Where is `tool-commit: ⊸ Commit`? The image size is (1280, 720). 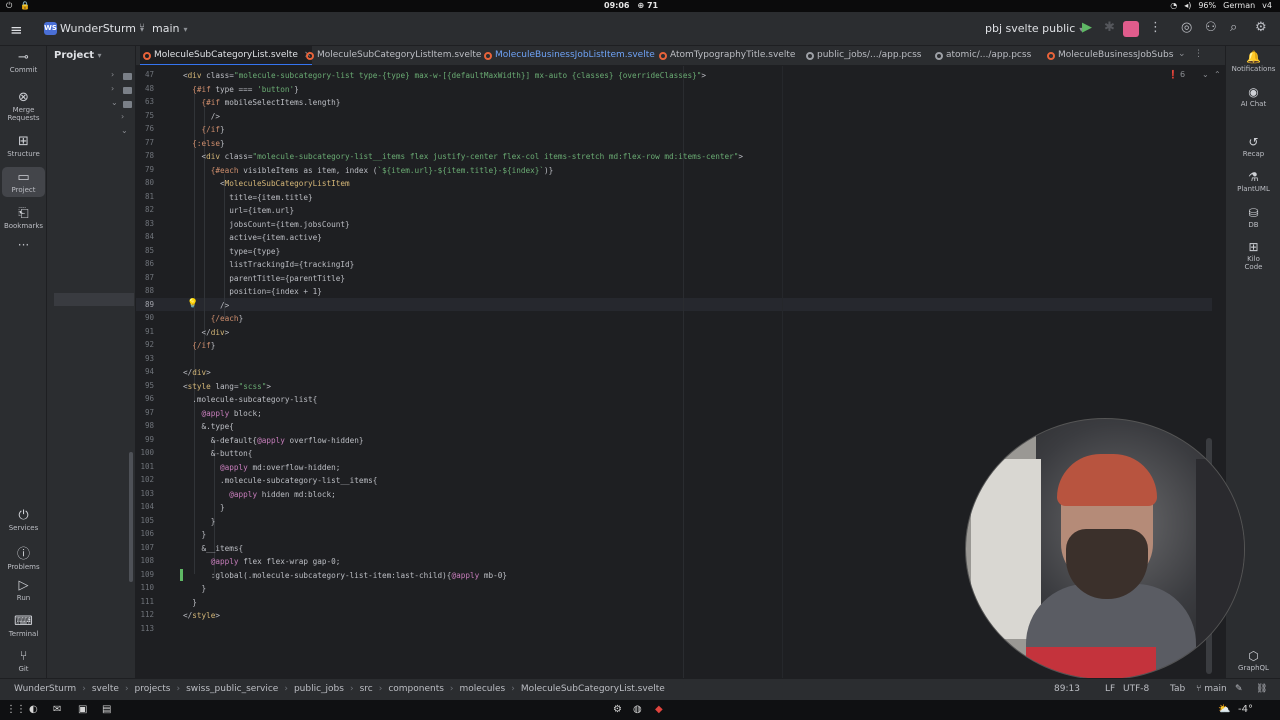
tool-commit: ⊸ Commit is located at coordinates (23, 62).